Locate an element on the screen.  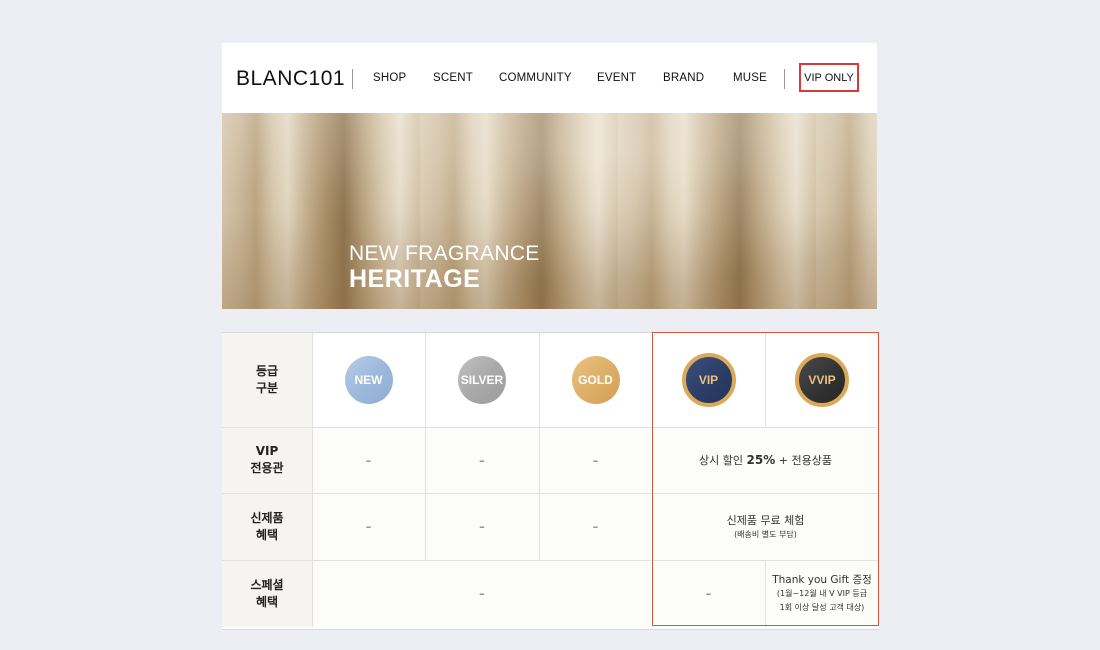
row1-gold-value: – is located at coordinates (595, 460).